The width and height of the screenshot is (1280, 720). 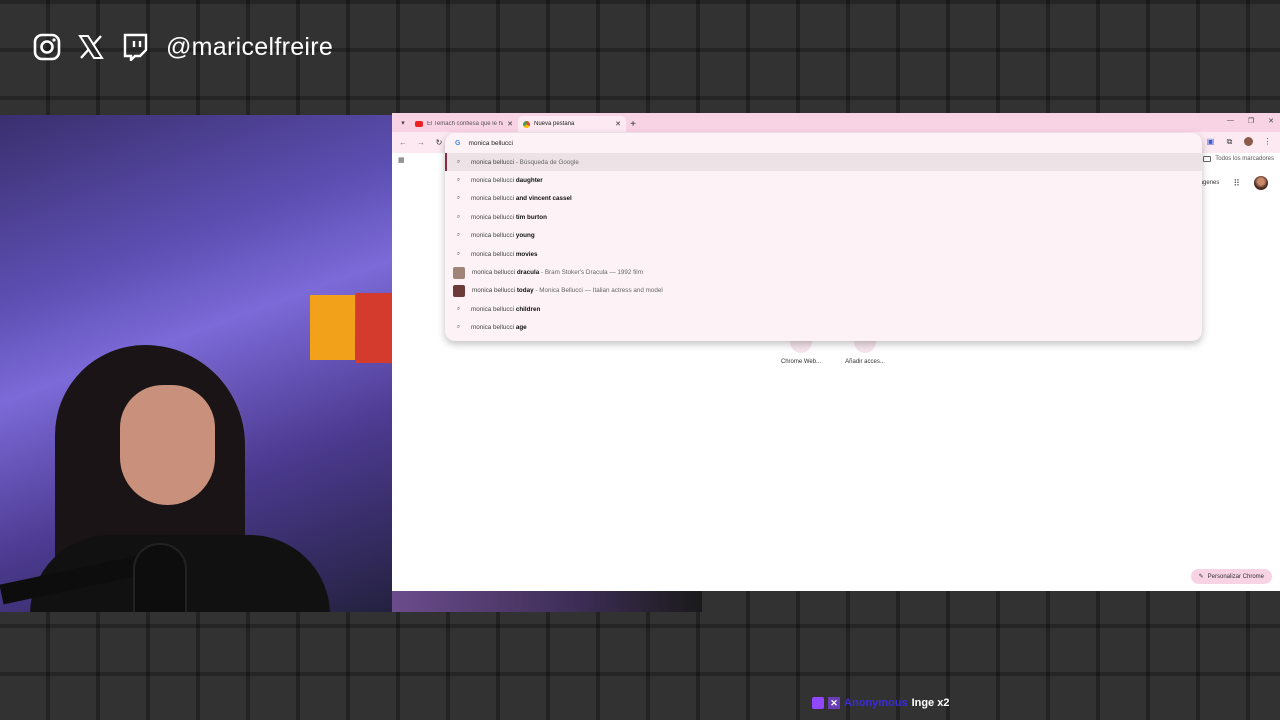 What do you see at coordinates (531, 217) in the screenshot?
I see `suggestion-completion: tim burton` at bounding box center [531, 217].